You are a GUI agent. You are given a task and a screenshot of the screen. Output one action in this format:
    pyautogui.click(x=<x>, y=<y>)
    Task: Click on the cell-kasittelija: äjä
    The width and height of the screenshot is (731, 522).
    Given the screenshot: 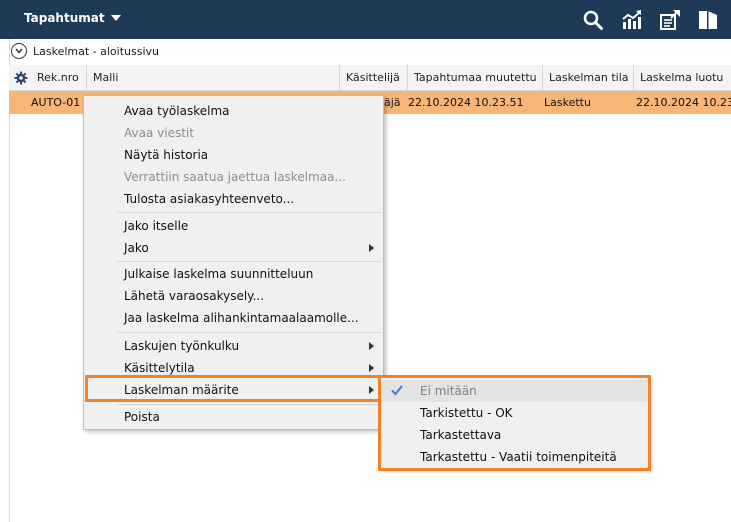 What is the action you would take?
    pyautogui.click(x=392, y=102)
    